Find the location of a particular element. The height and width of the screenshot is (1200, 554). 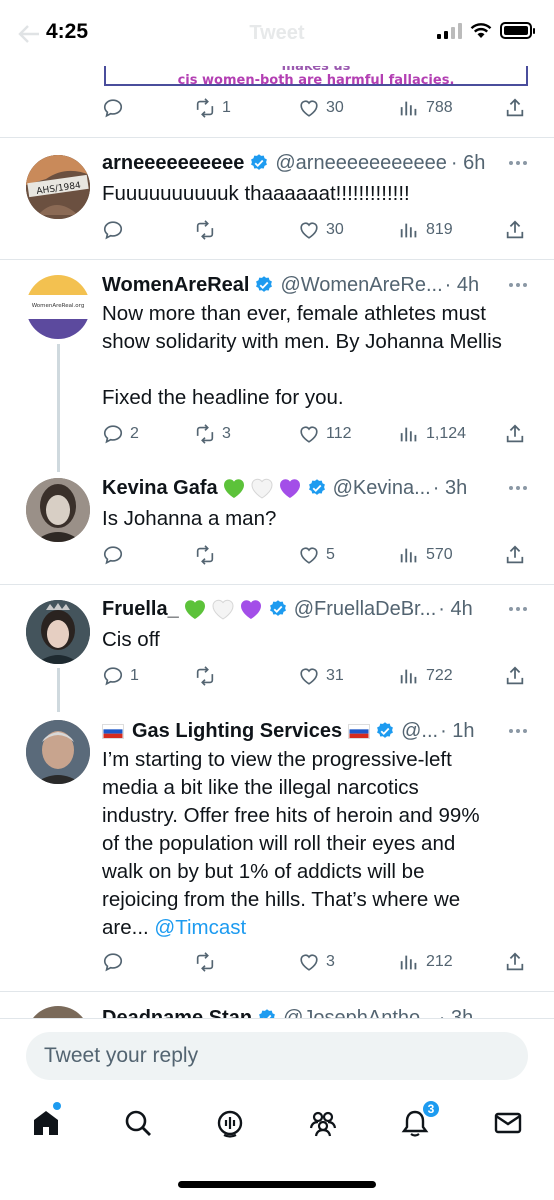

retweet-button: 1 is located at coordinates (212, 108).